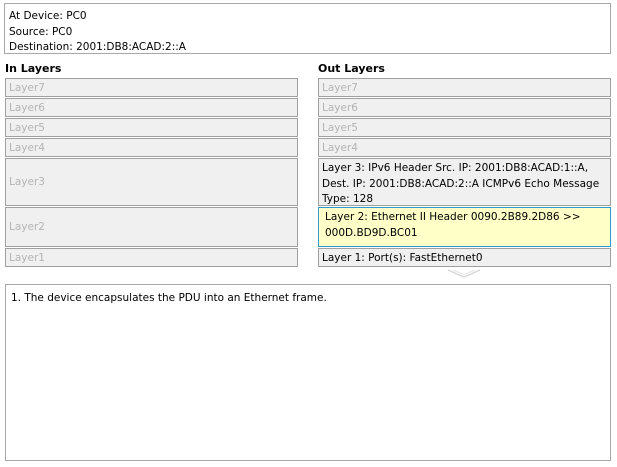 The width and height of the screenshot is (617, 467). Describe the element at coordinates (151, 127) in the screenshot. I see `in-layer-5: Layer5` at that location.